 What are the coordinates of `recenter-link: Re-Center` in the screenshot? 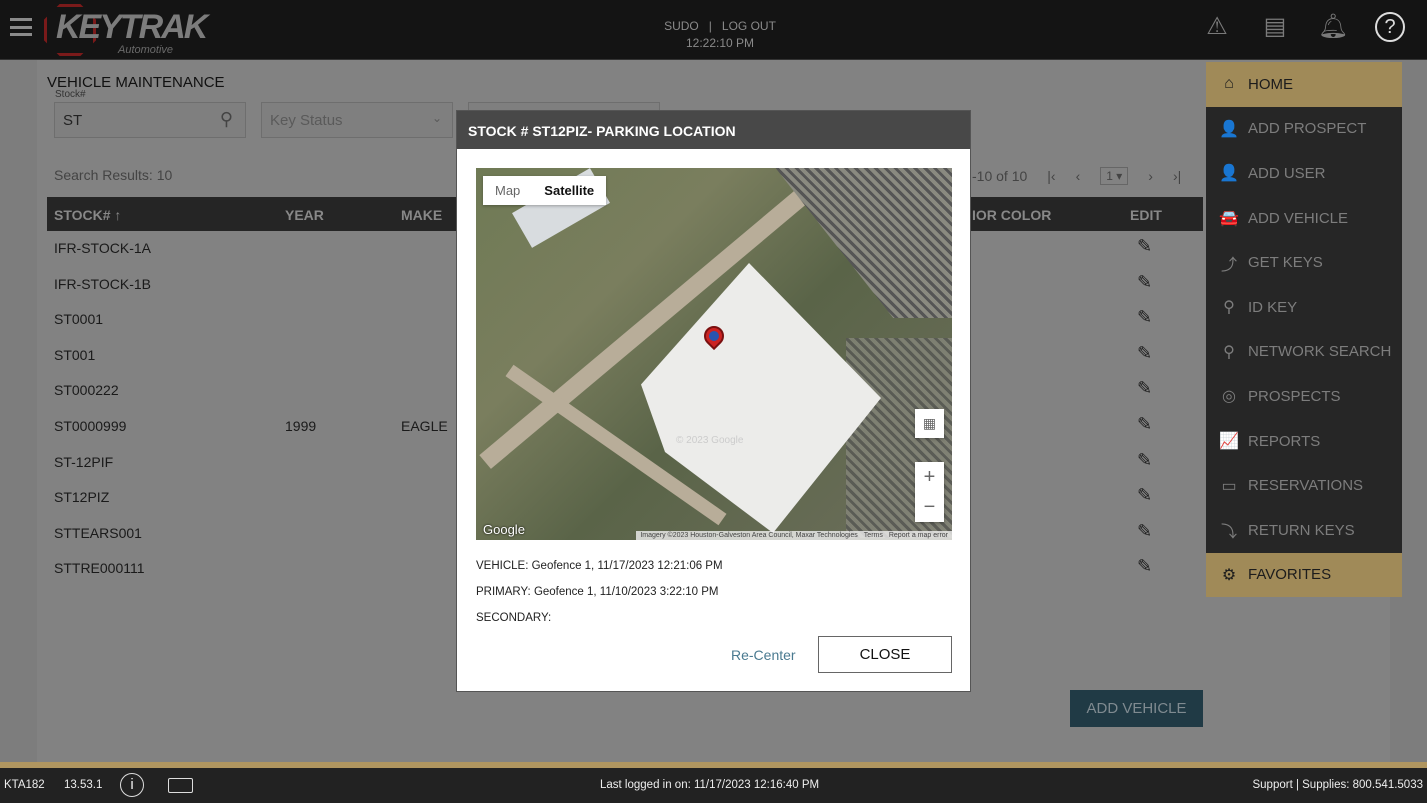 It's located at (763, 655).